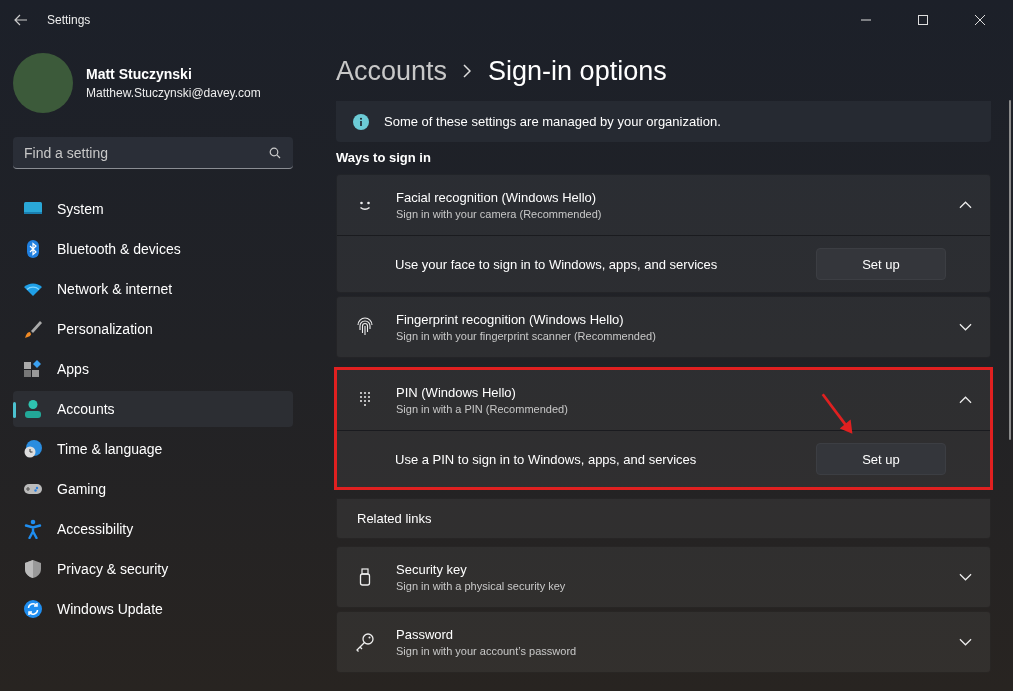 Image resolution: width=1013 pixels, height=691 pixels. What do you see at coordinates (153, 409) in the screenshot?
I see `nav-item: Accounts` at bounding box center [153, 409].